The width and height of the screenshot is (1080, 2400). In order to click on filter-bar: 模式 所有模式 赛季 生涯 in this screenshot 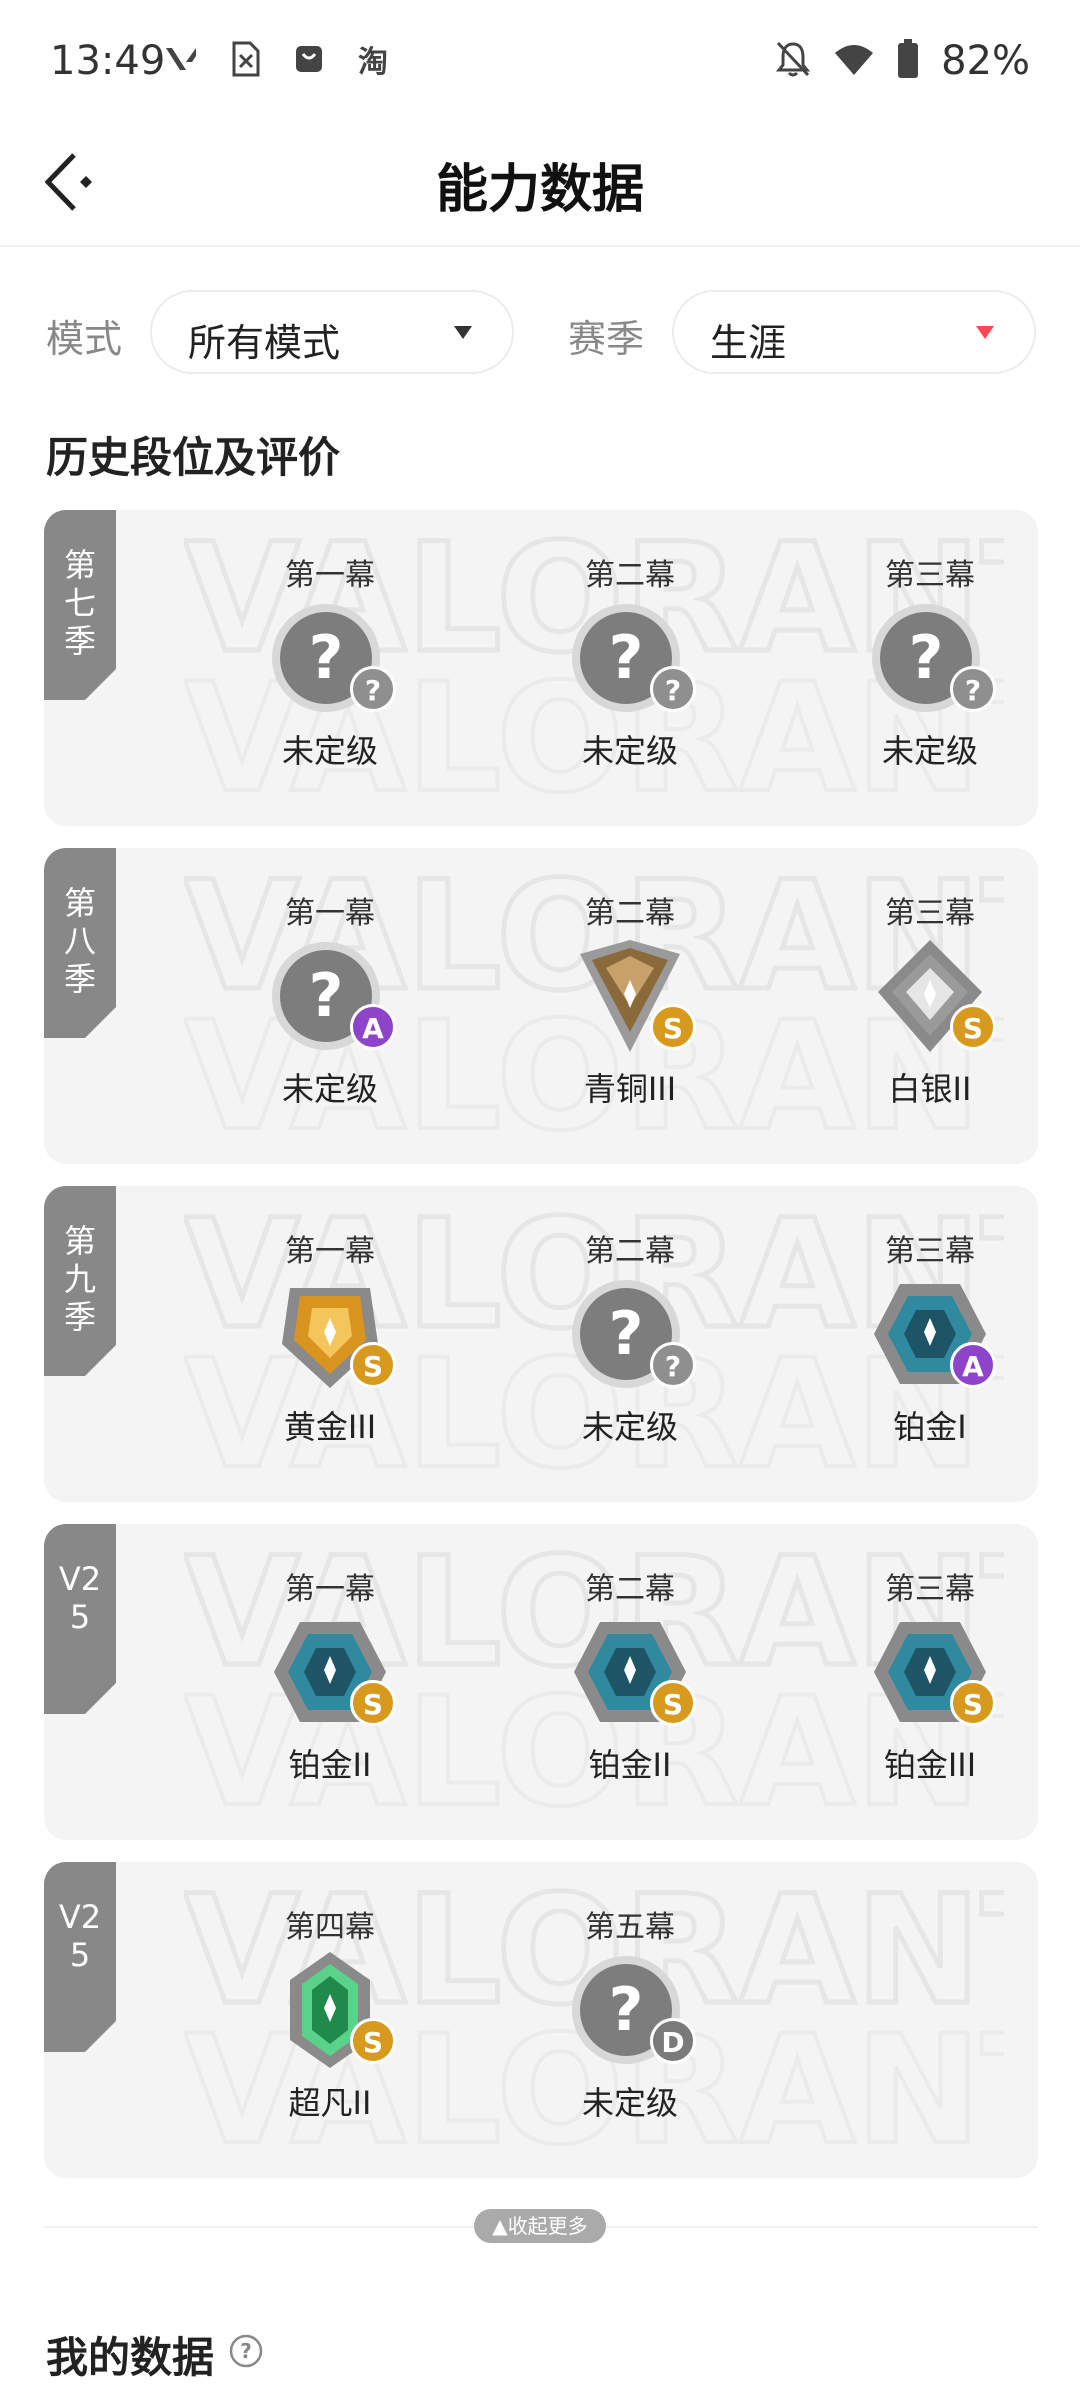, I will do `click(540, 335)`.